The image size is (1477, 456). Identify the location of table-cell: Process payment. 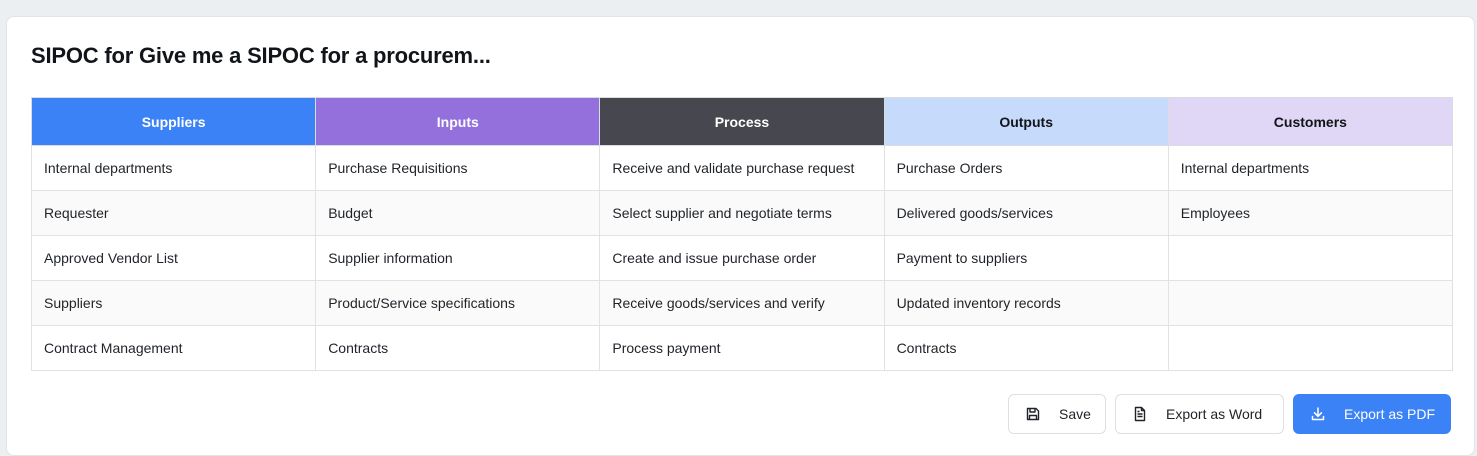
(742, 348).